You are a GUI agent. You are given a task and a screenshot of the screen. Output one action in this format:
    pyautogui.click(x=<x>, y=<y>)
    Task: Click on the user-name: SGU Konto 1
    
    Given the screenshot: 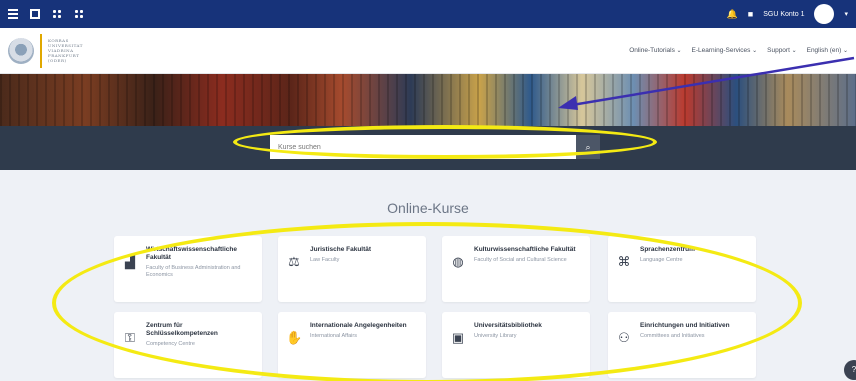 What is the action you would take?
    pyautogui.click(x=783, y=14)
    